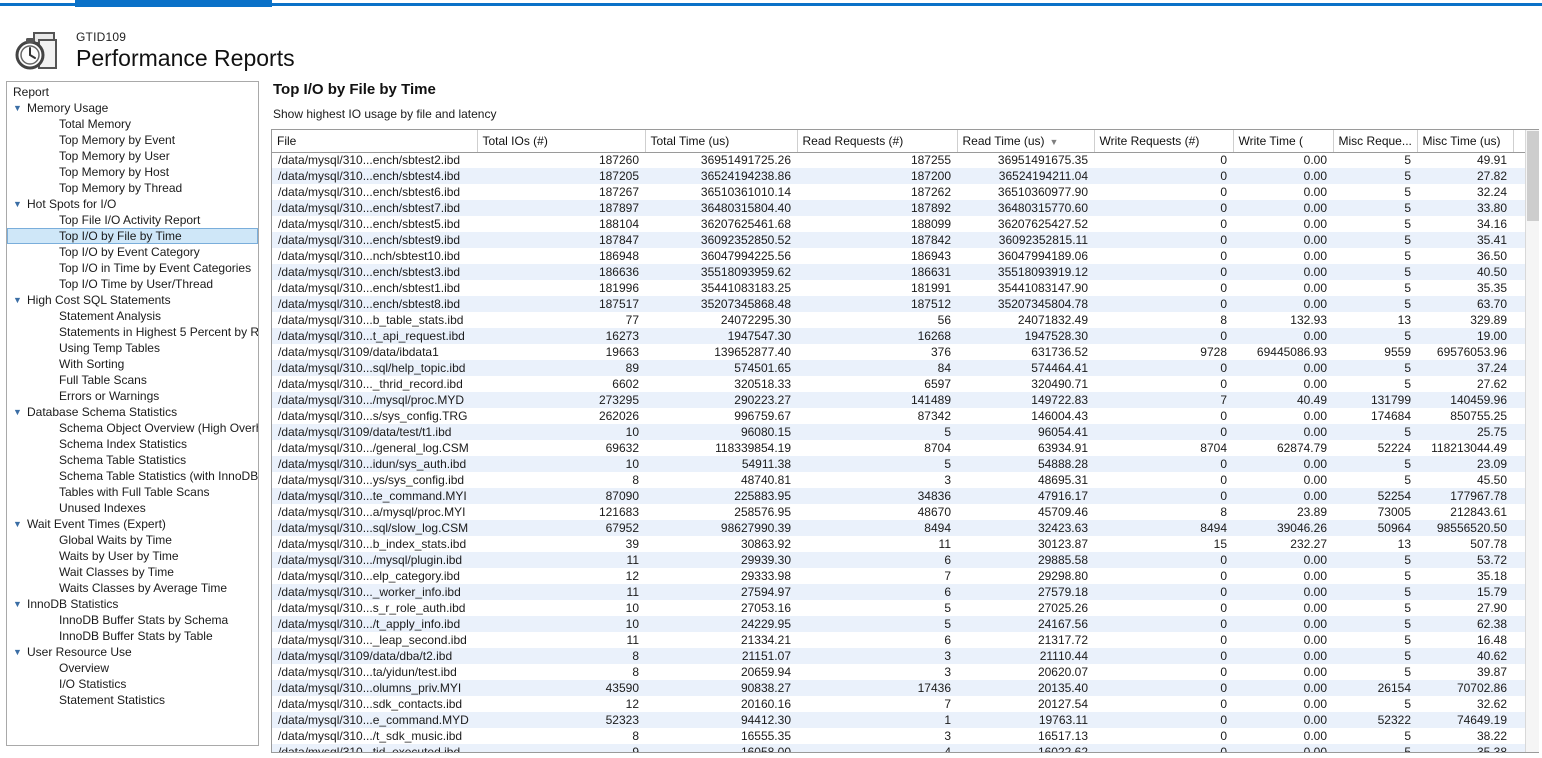  Describe the element at coordinates (1532, 441) in the screenshot. I see `vertical-scrollbar` at that location.